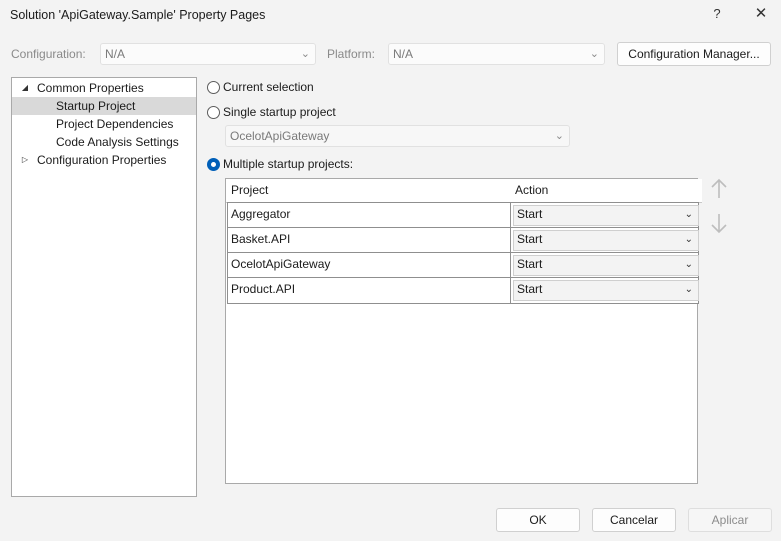 This screenshot has height=541, width=781. I want to click on tree-item-label: Project Dependencies, so click(115, 124).